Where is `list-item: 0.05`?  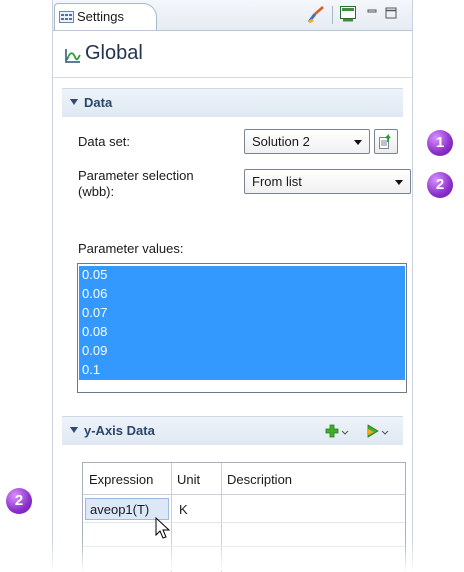
list-item: 0.05 is located at coordinates (94, 275).